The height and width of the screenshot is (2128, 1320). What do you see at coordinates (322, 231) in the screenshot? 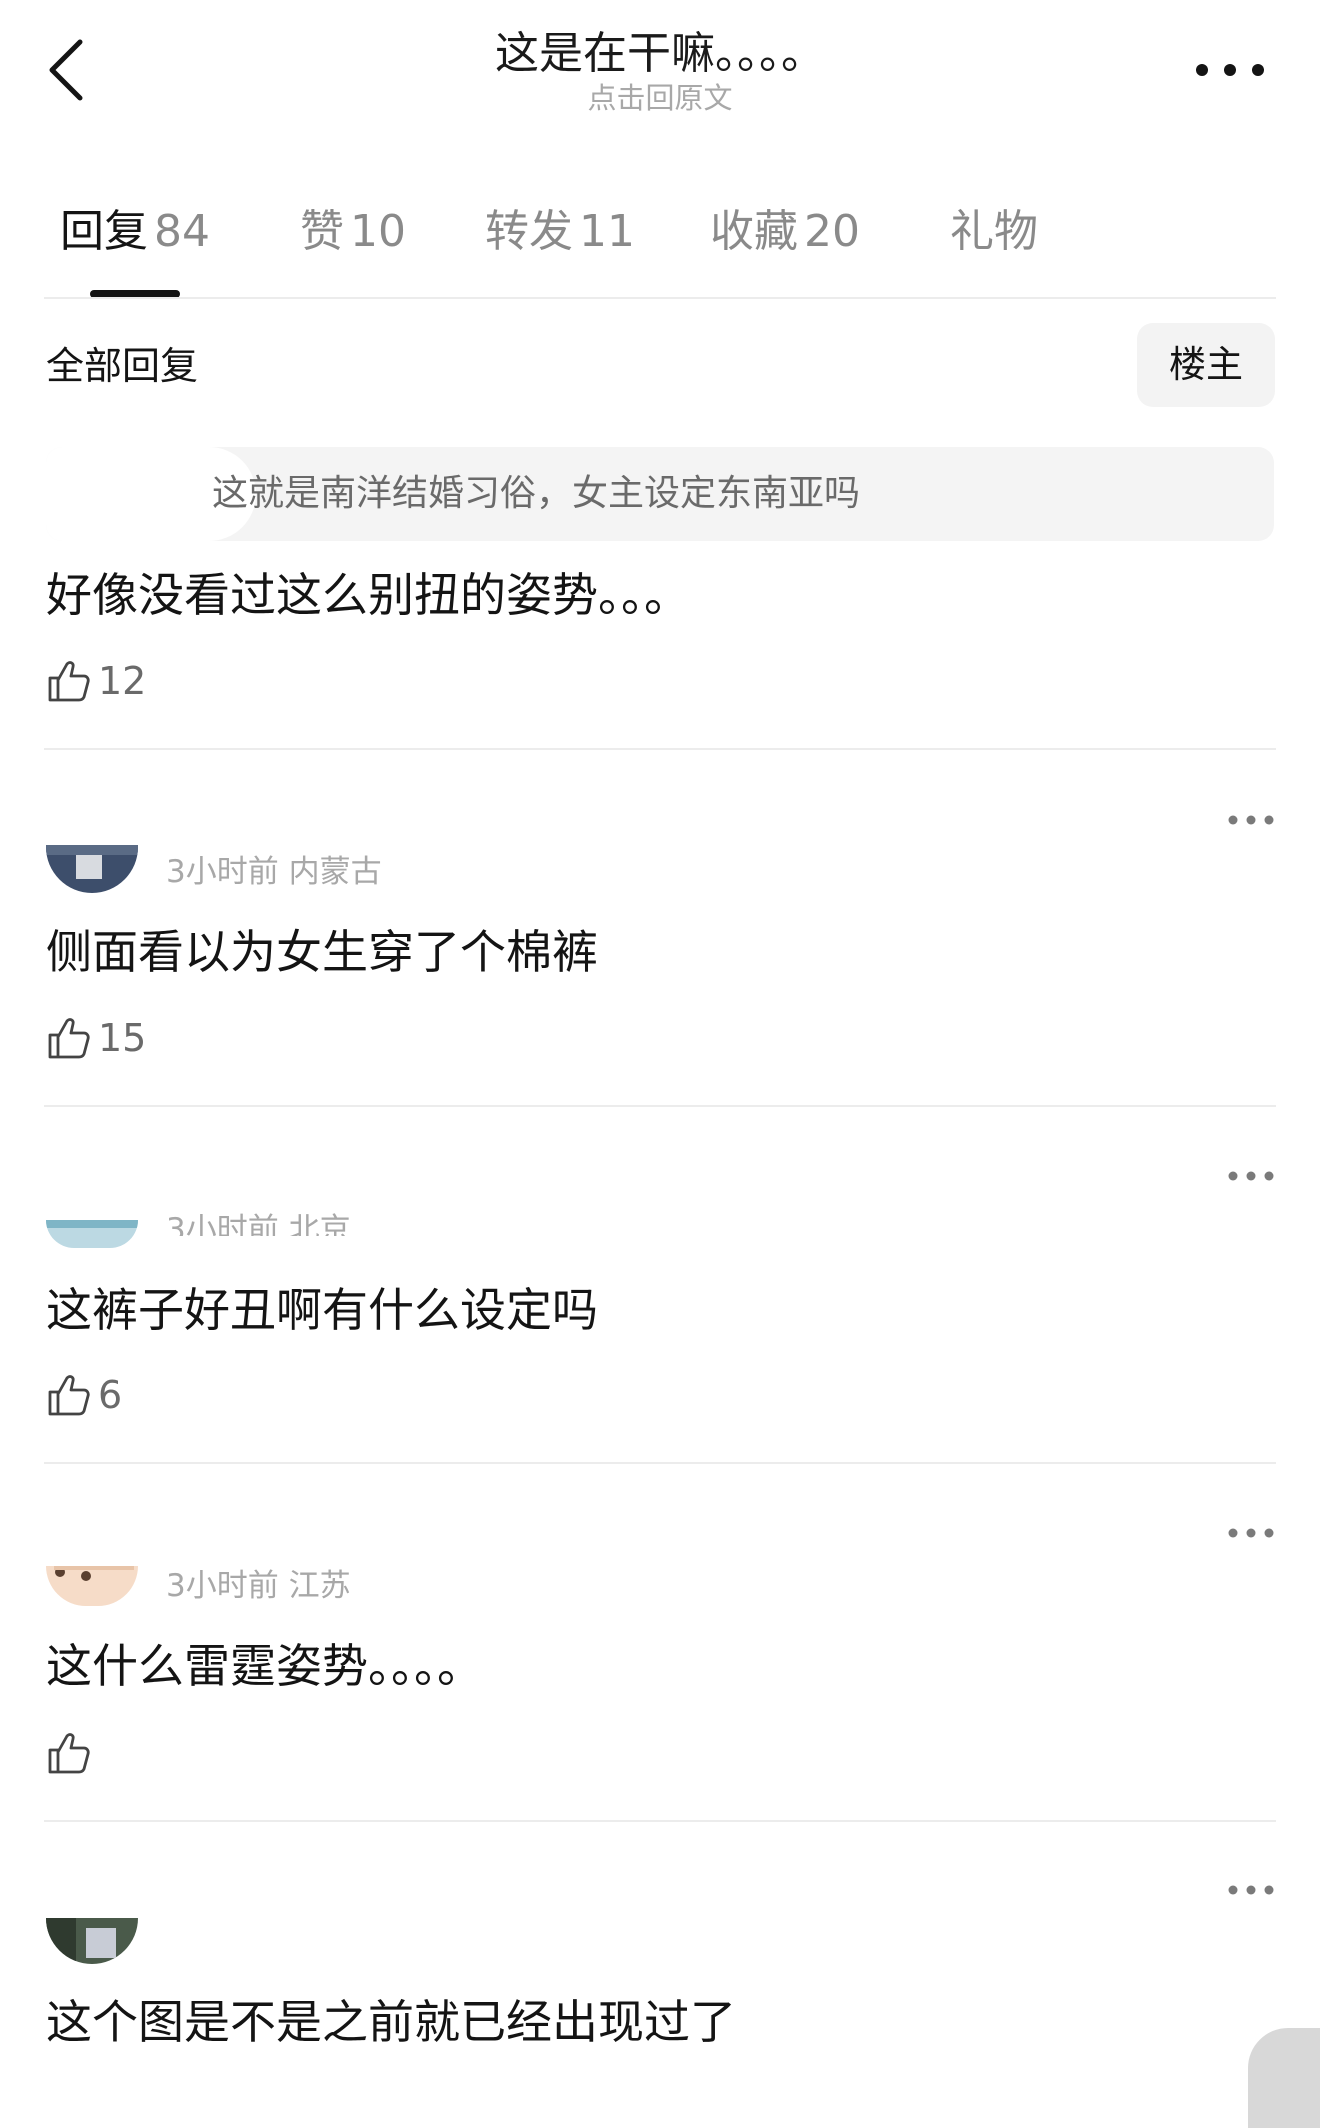
I see `tab-label: 赞` at bounding box center [322, 231].